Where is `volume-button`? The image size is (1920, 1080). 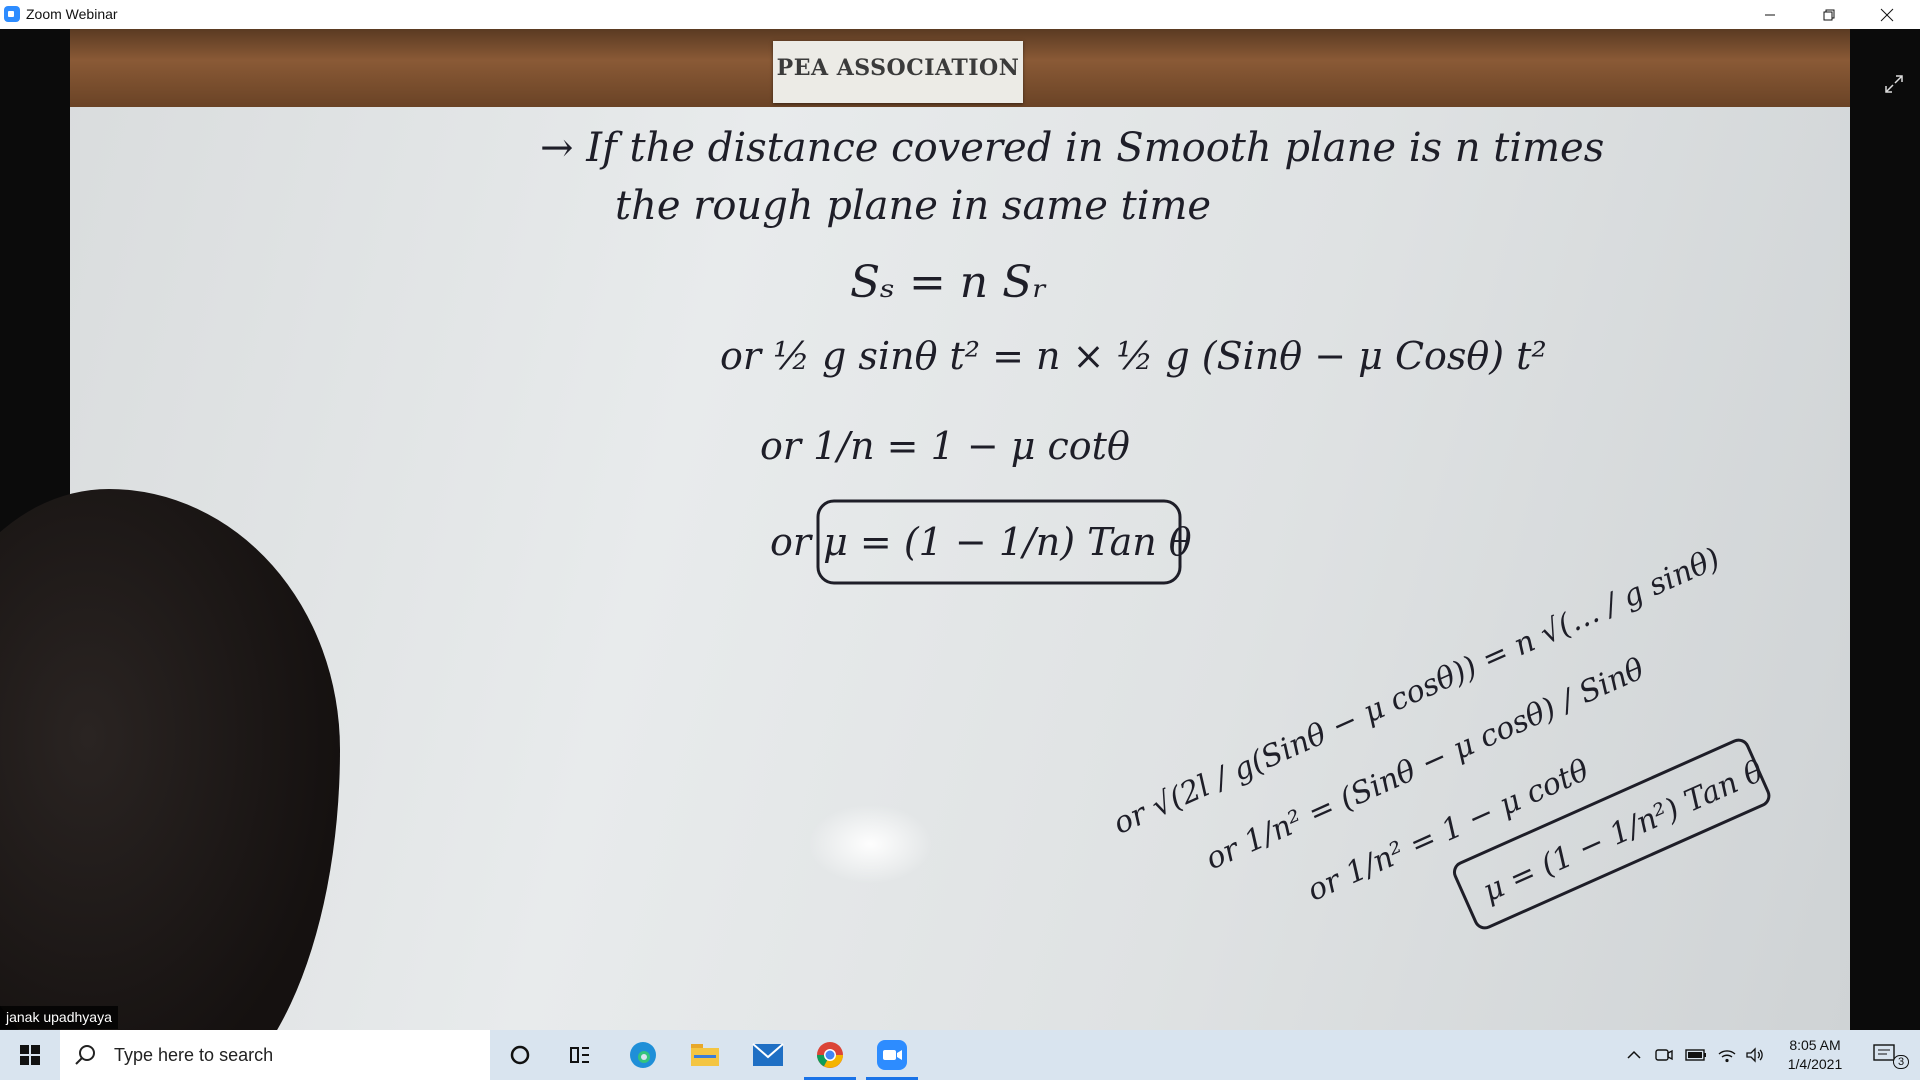 volume-button is located at coordinates (1755, 1055).